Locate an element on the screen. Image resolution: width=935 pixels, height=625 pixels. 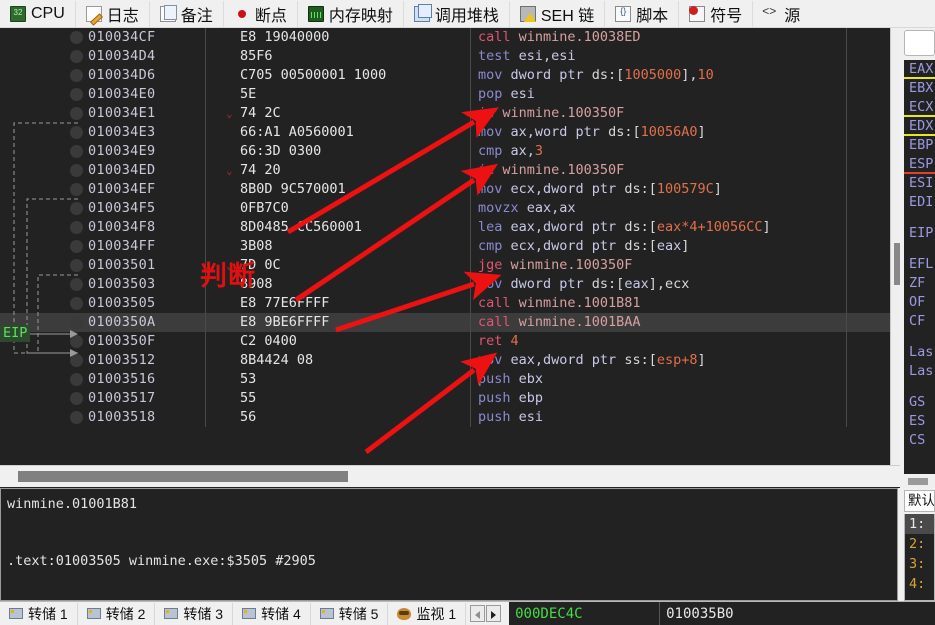
disassembly-row: 01003501 ⌄ 7D 0C jge winmine.100350F is located at coordinates (445, 265).